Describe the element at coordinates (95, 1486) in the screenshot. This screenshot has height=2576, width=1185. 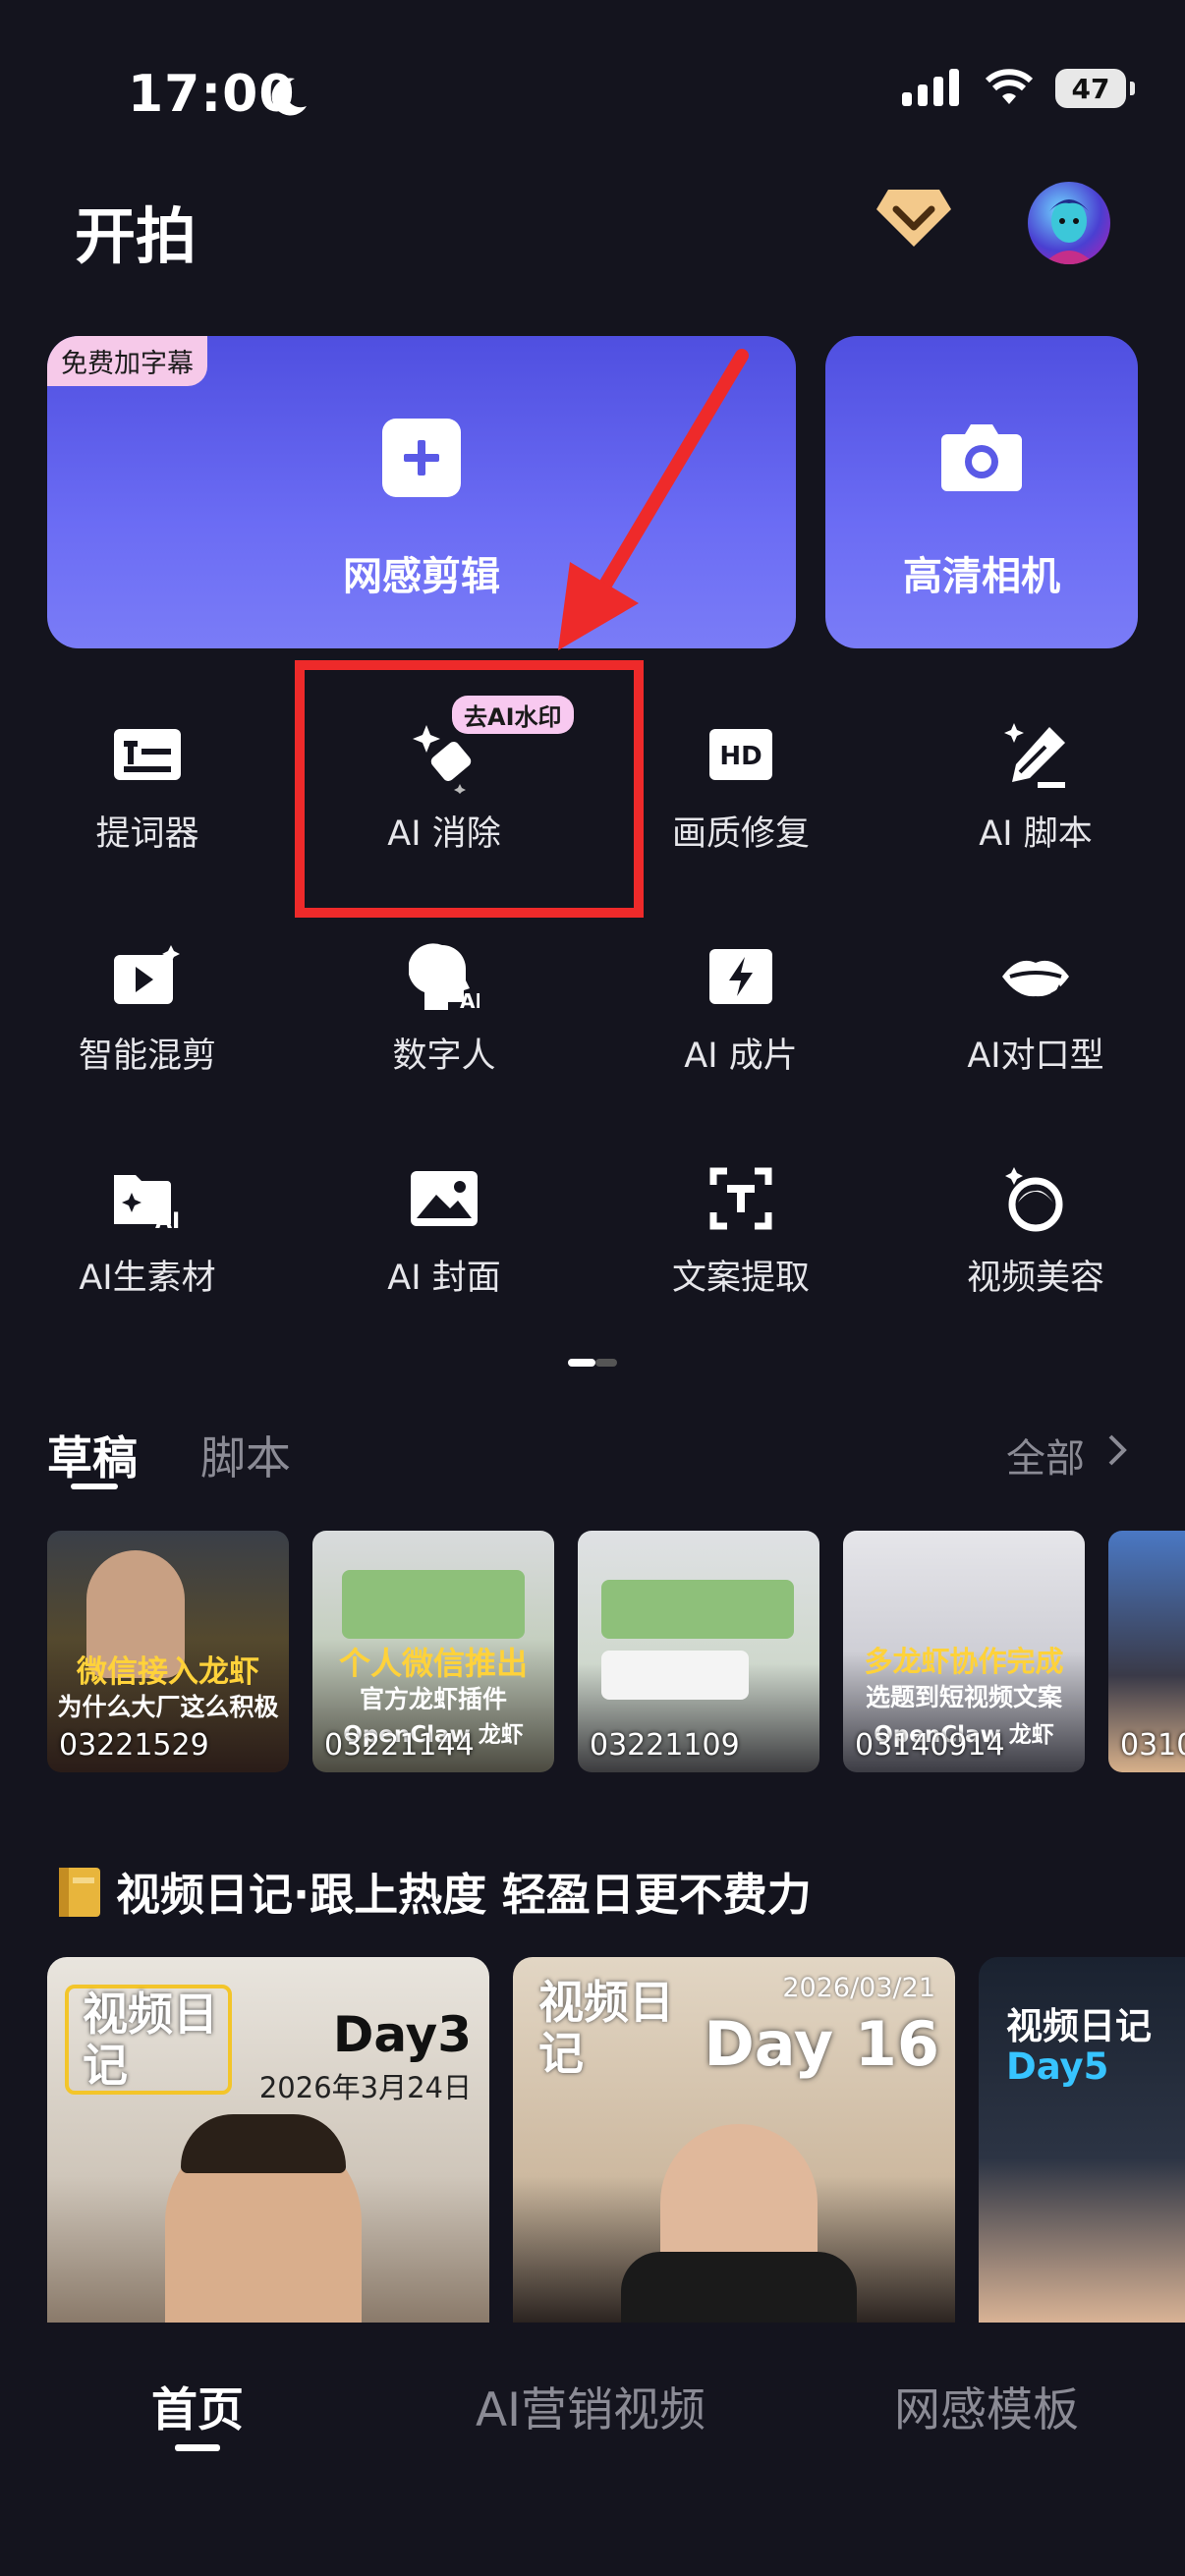
I see `tab-active-indicator` at that location.